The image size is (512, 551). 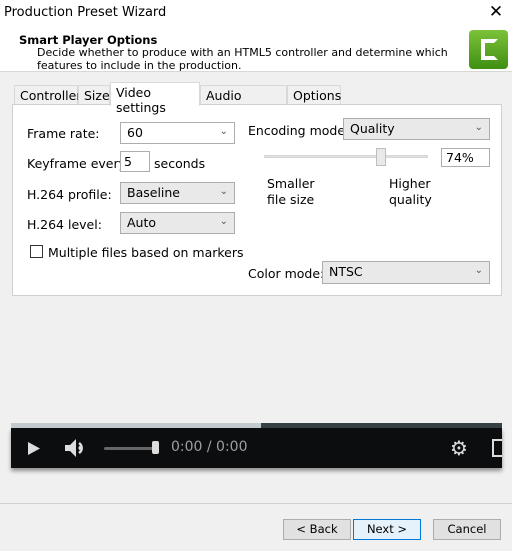 I want to click on html5-player-controls: 0:00 / 0:00 ⚙, so click(x=256, y=448).